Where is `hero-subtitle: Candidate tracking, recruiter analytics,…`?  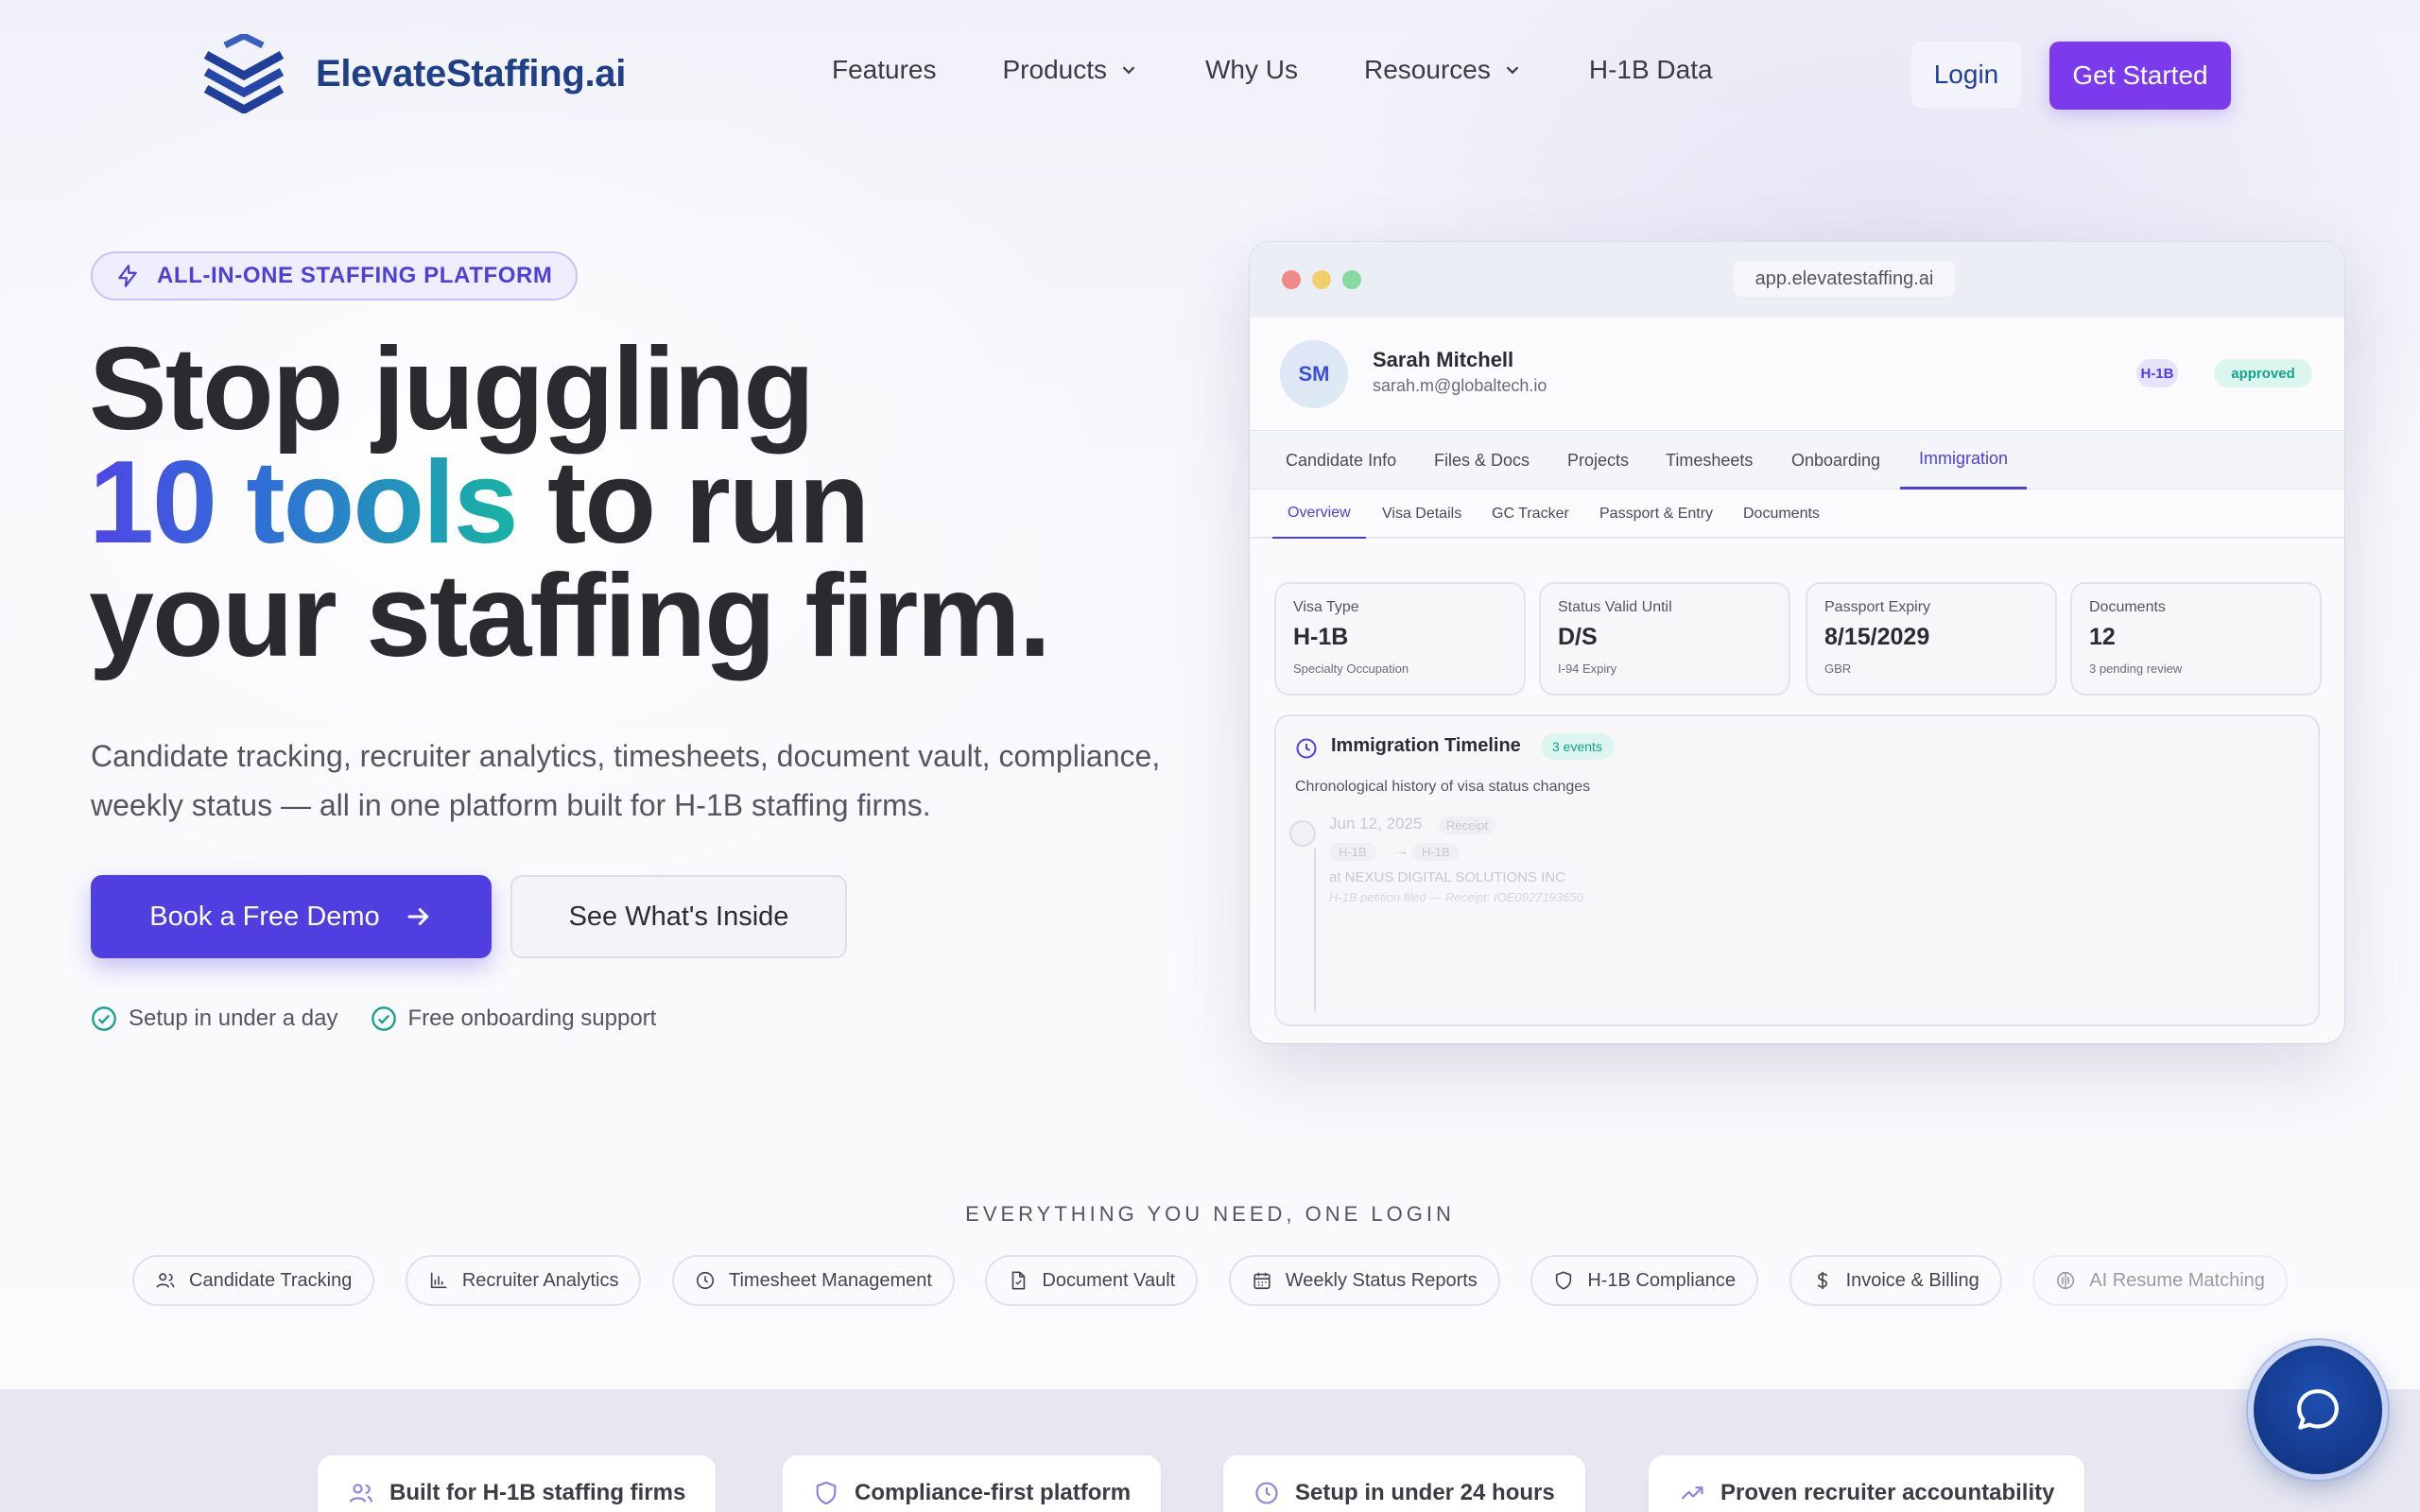 hero-subtitle: Candidate tracking, recruiter analytics,… is located at coordinates (626, 780).